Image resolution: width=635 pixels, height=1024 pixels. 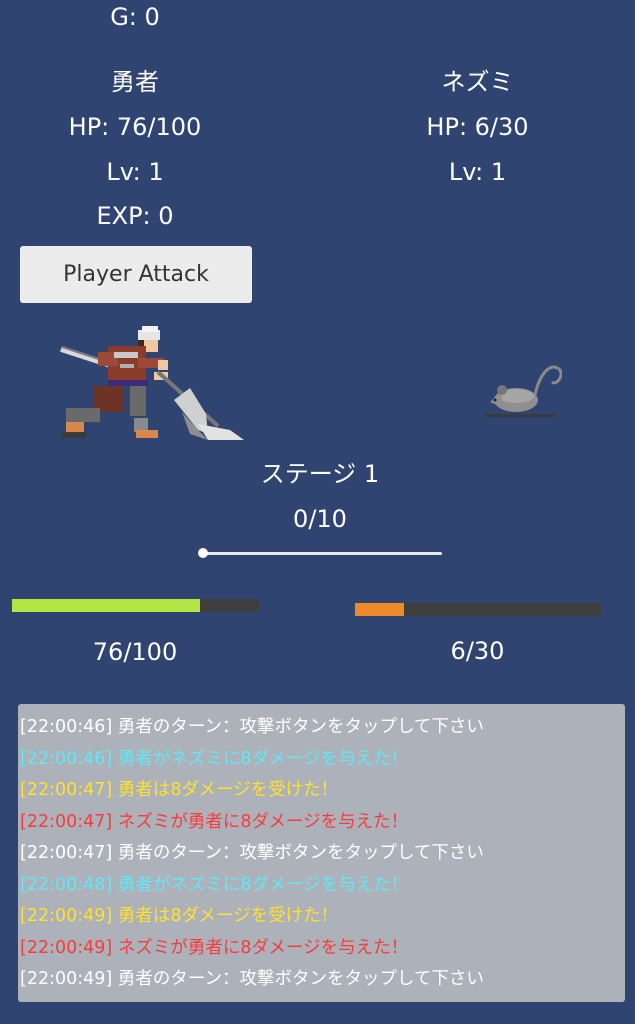 What do you see at coordinates (523, 391) in the screenshot?
I see `rat-sprite` at bounding box center [523, 391].